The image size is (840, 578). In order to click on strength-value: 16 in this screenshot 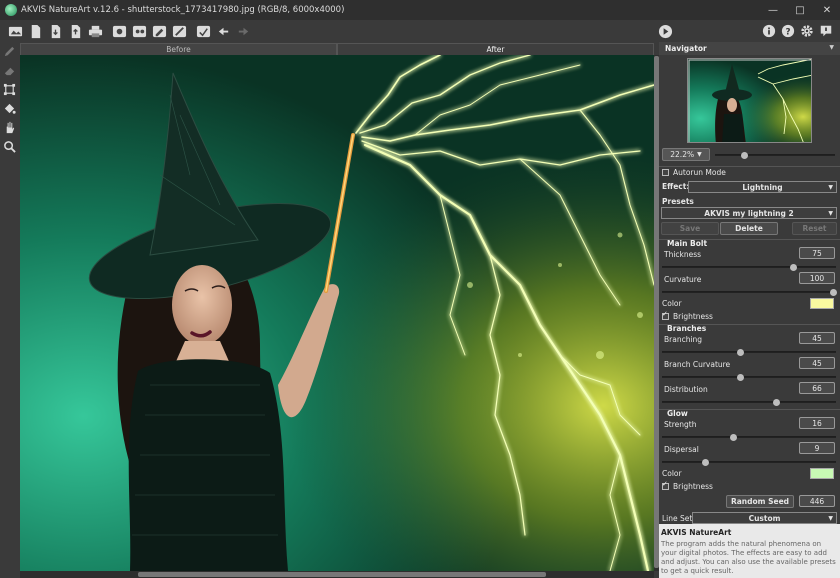, I will do `click(817, 423)`.